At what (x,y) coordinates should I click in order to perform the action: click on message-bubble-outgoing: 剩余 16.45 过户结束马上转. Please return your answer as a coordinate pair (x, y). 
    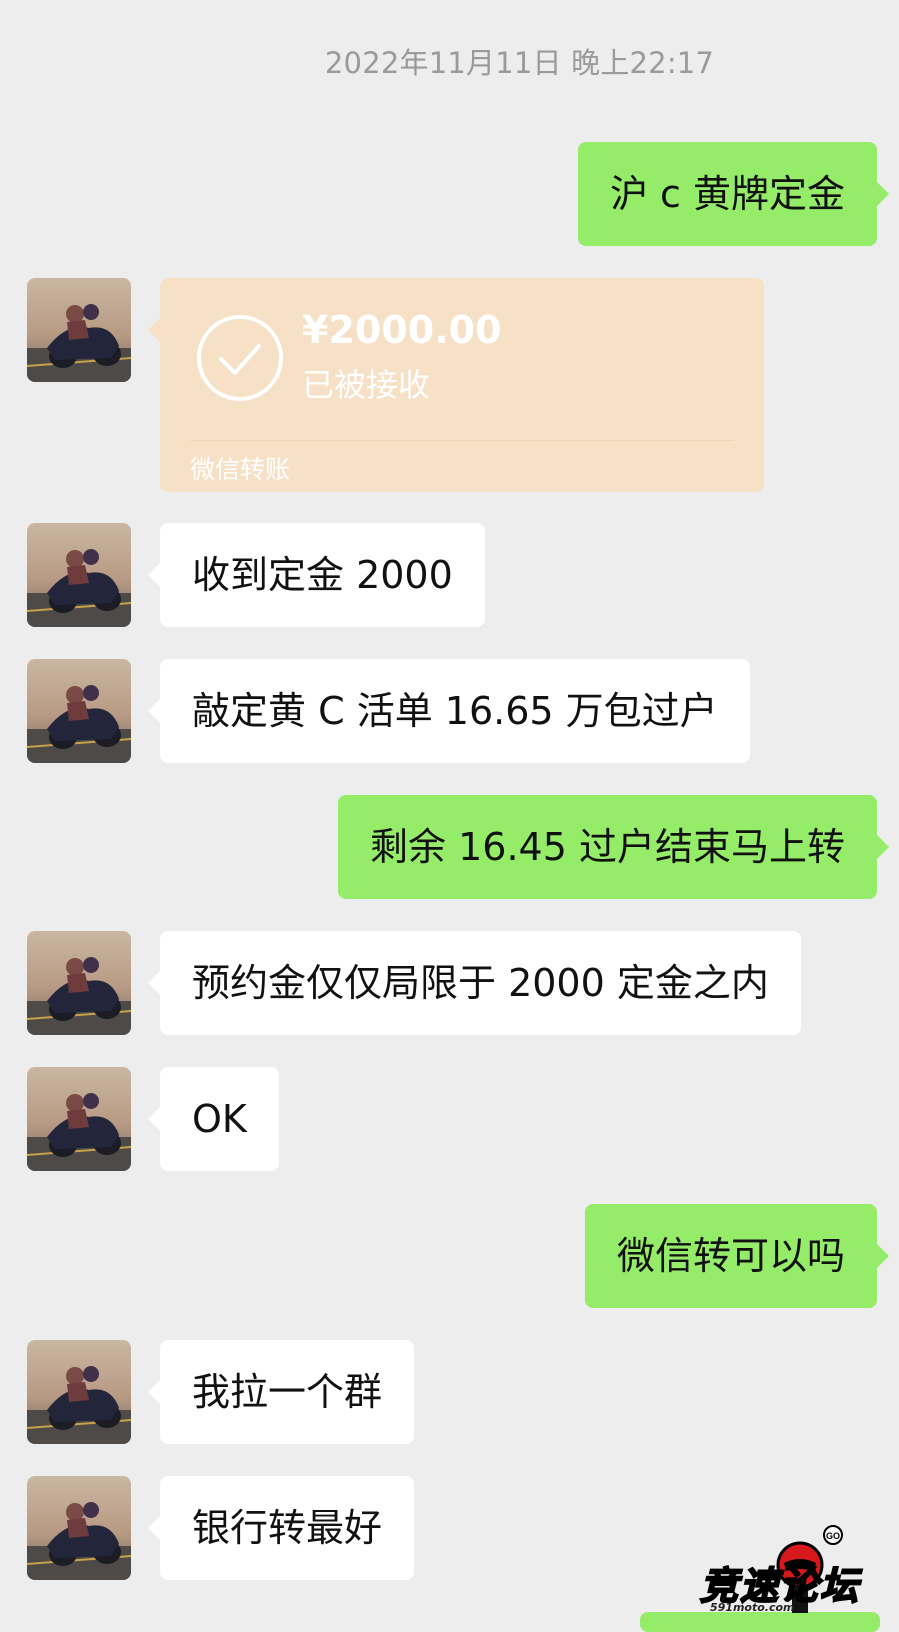
    Looking at the image, I should click on (613, 847).